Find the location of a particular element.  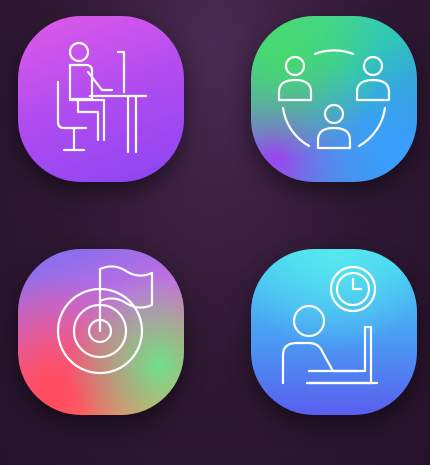

app-icon-team-network is located at coordinates (334, 99).